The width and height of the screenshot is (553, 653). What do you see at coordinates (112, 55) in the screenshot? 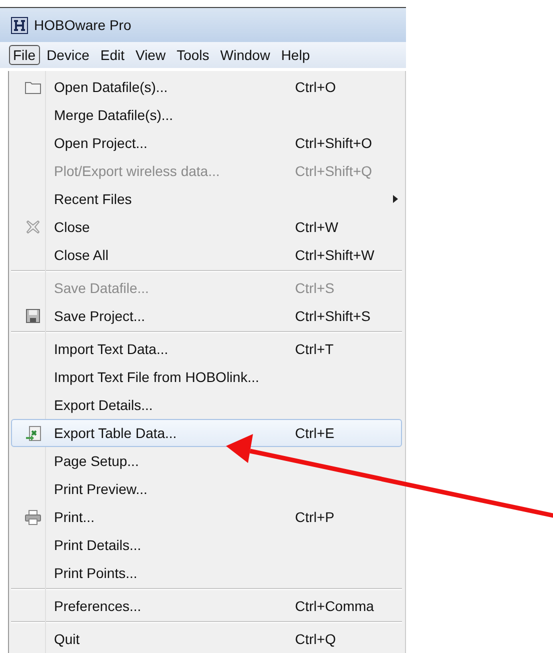
I see `menu-bar-item: Edit` at bounding box center [112, 55].